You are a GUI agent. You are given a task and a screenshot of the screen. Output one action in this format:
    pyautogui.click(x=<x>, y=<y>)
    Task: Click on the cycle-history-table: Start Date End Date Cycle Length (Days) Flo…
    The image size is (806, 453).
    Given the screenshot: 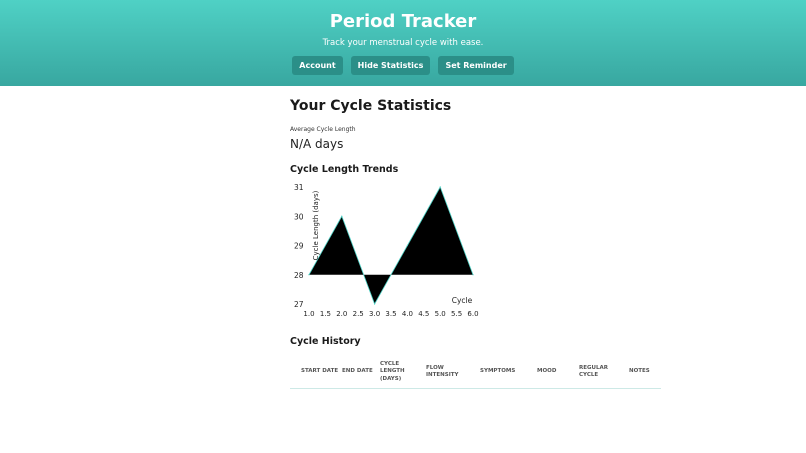 What is the action you would take?
    pyautogui.click(x=475, y=372)
    